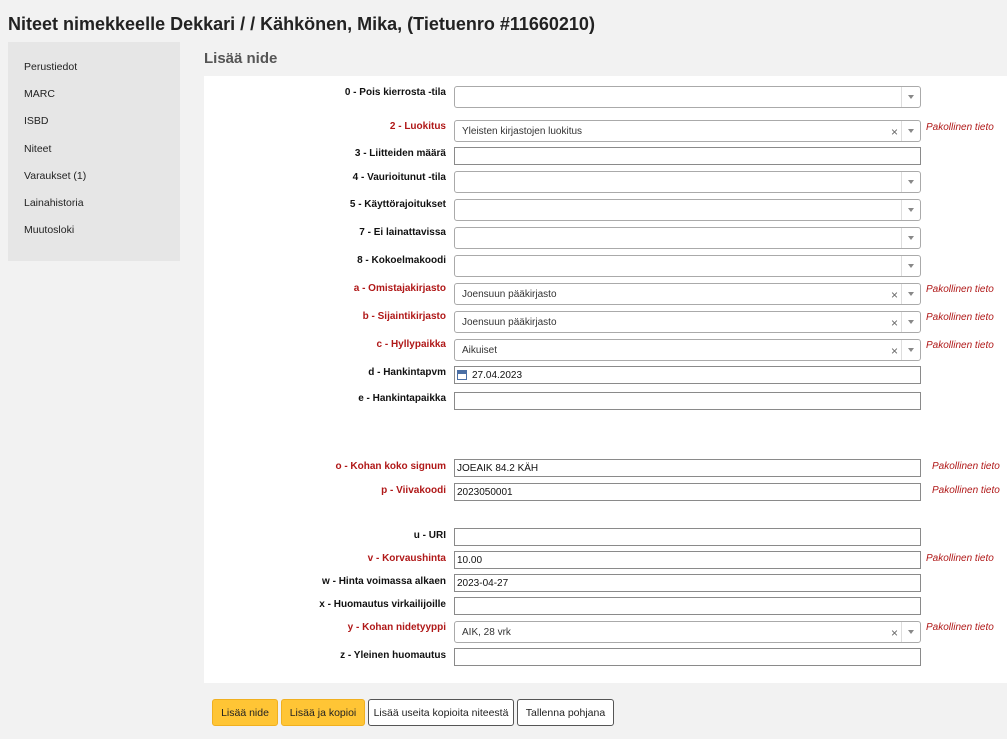 The width and height of the screenshot is (1007, 739). What do you see at coordinates (55, 176) in the screenshot?
I see `sidebar-item-varaukset: Varaukset (1)` at bounding box center [55, 176].